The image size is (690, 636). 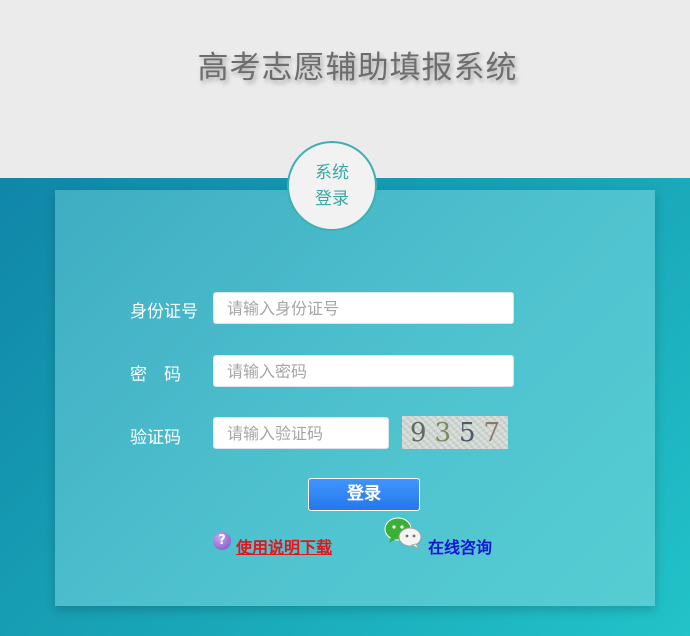 I want to click on id-number-label: 身份证号, so click(x=164, y=312).